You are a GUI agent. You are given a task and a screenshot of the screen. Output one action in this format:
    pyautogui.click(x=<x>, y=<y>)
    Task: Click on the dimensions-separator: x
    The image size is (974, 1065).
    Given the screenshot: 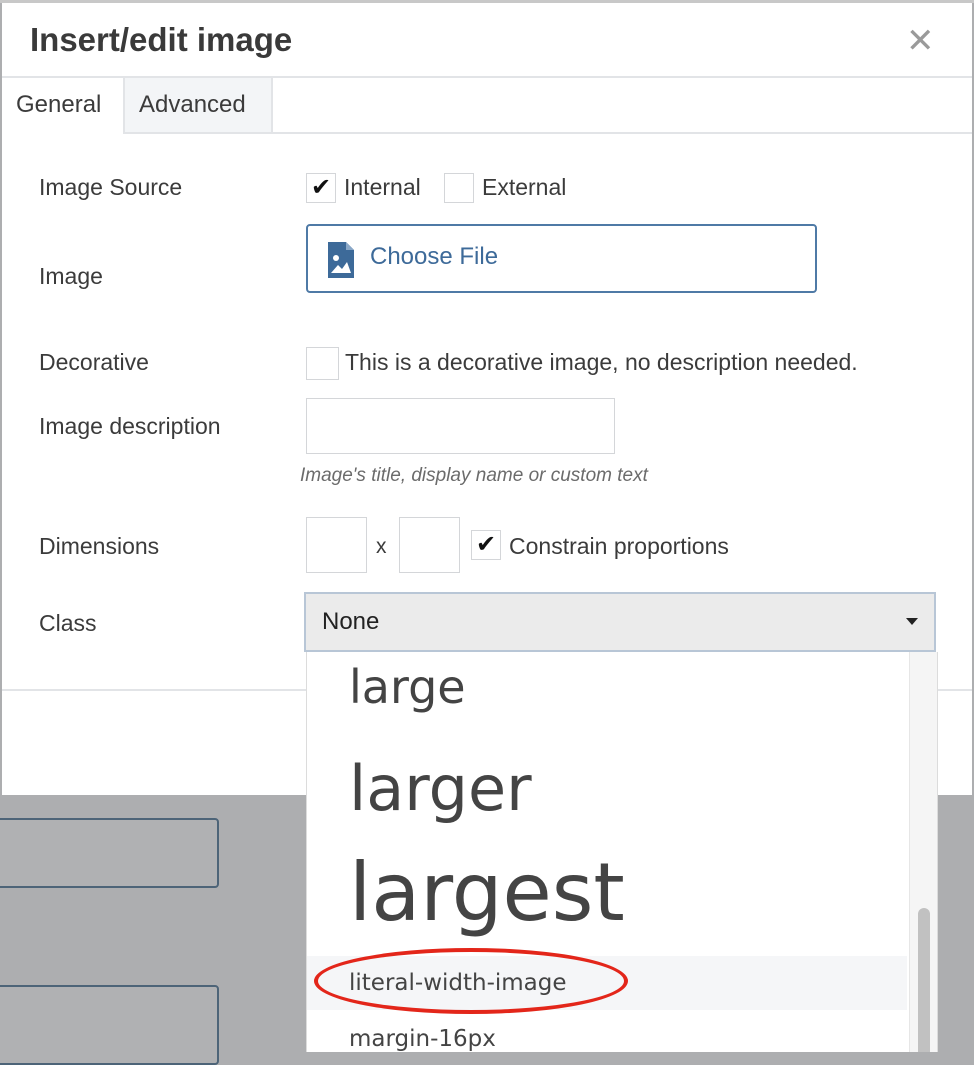 What is the action you would take?
    pyautogui.click(x=381, y=546)
    